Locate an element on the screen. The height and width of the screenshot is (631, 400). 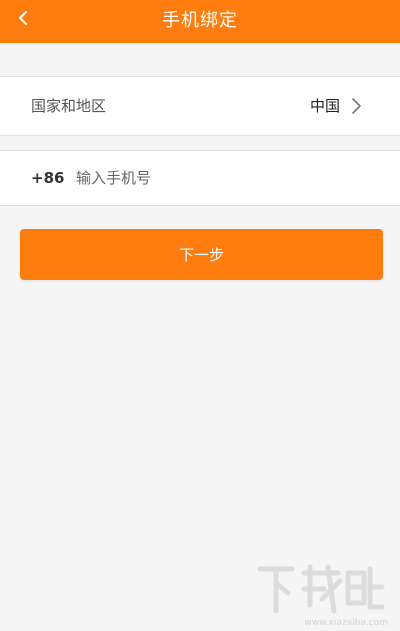
phone-row: +86 is located at coordinates (200, 178).